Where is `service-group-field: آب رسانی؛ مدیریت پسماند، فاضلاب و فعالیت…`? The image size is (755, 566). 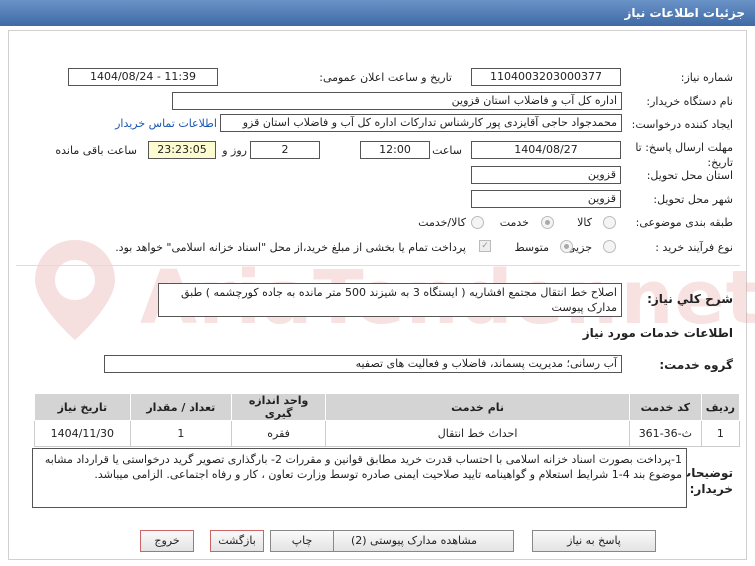 service-group-field: آب رسانی؛ مدیریت پسماند، فاضلاب و فعالیت… is located at coordinates (363, 364).